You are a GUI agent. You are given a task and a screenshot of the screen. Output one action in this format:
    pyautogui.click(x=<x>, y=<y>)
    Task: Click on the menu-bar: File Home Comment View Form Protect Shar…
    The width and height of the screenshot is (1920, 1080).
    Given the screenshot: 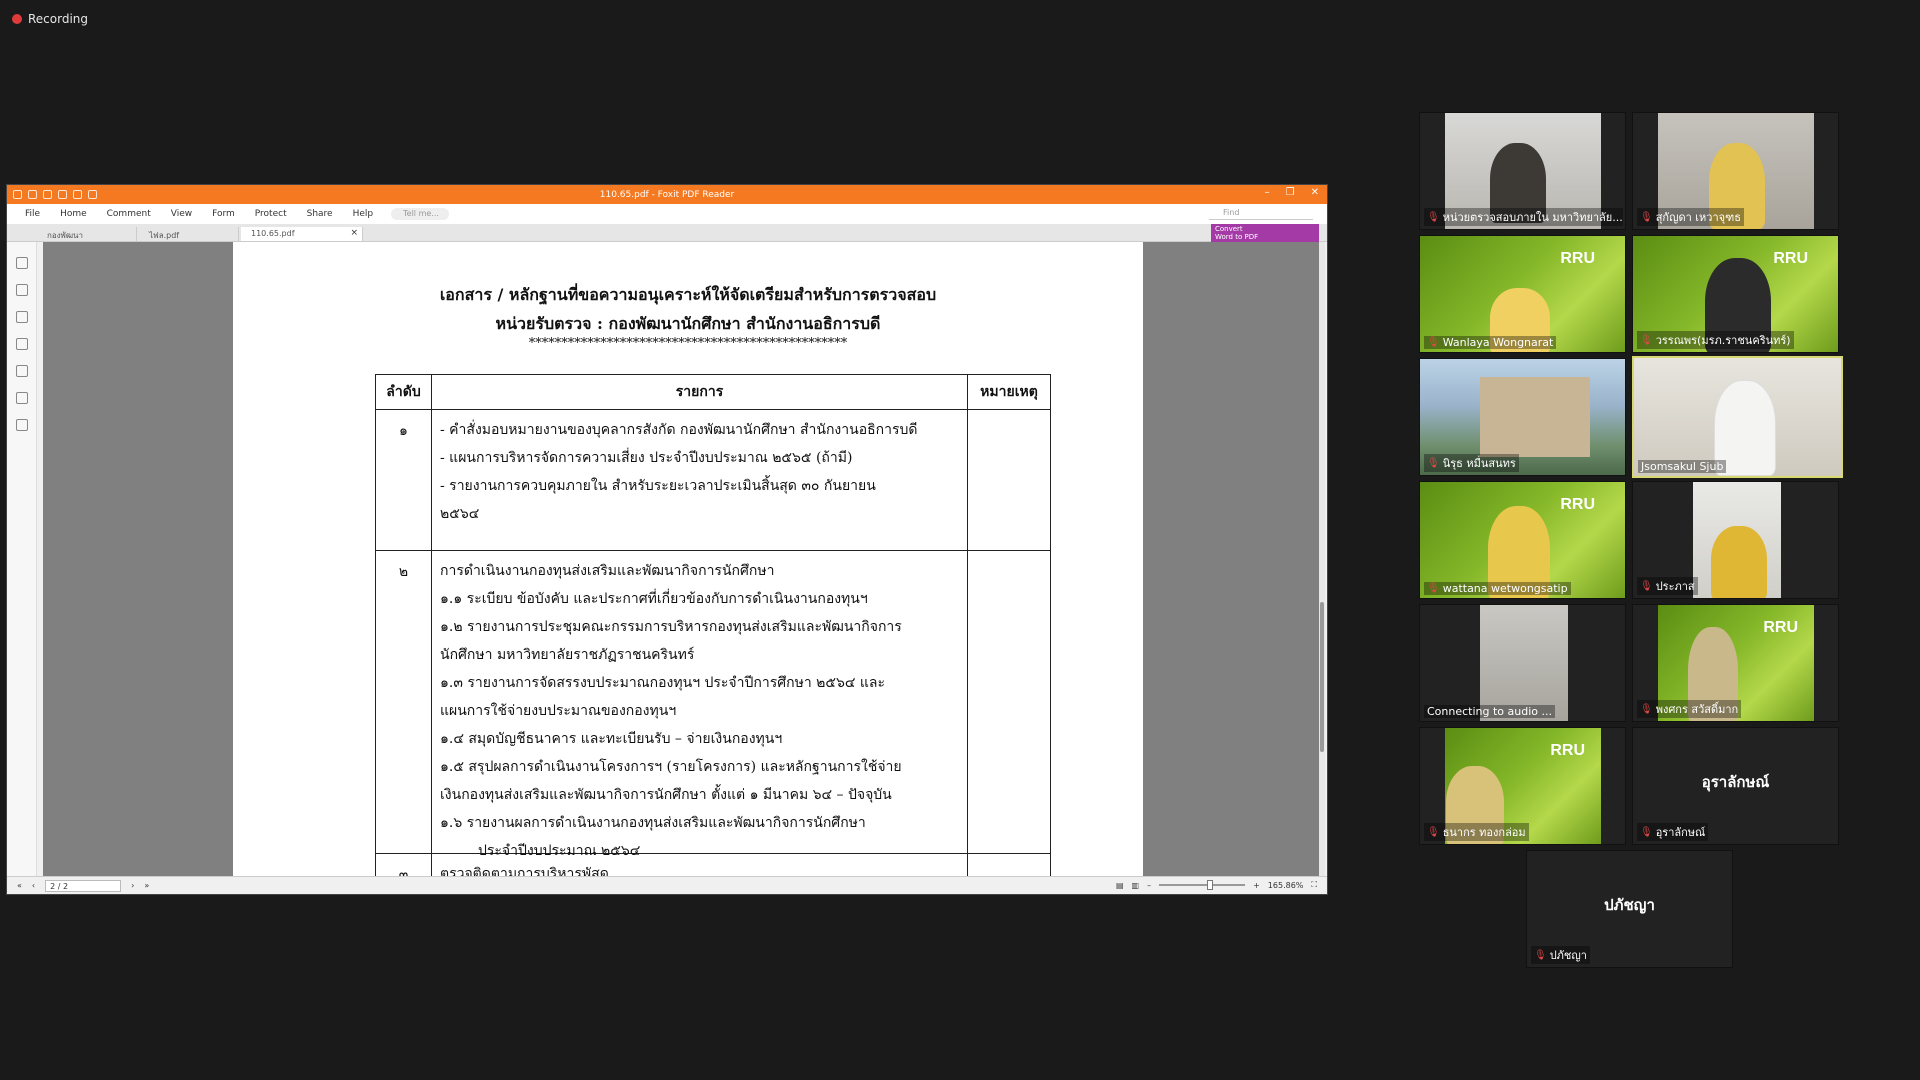 What is the action you would take?
    pyautogui.click(x=667, y=214)
    